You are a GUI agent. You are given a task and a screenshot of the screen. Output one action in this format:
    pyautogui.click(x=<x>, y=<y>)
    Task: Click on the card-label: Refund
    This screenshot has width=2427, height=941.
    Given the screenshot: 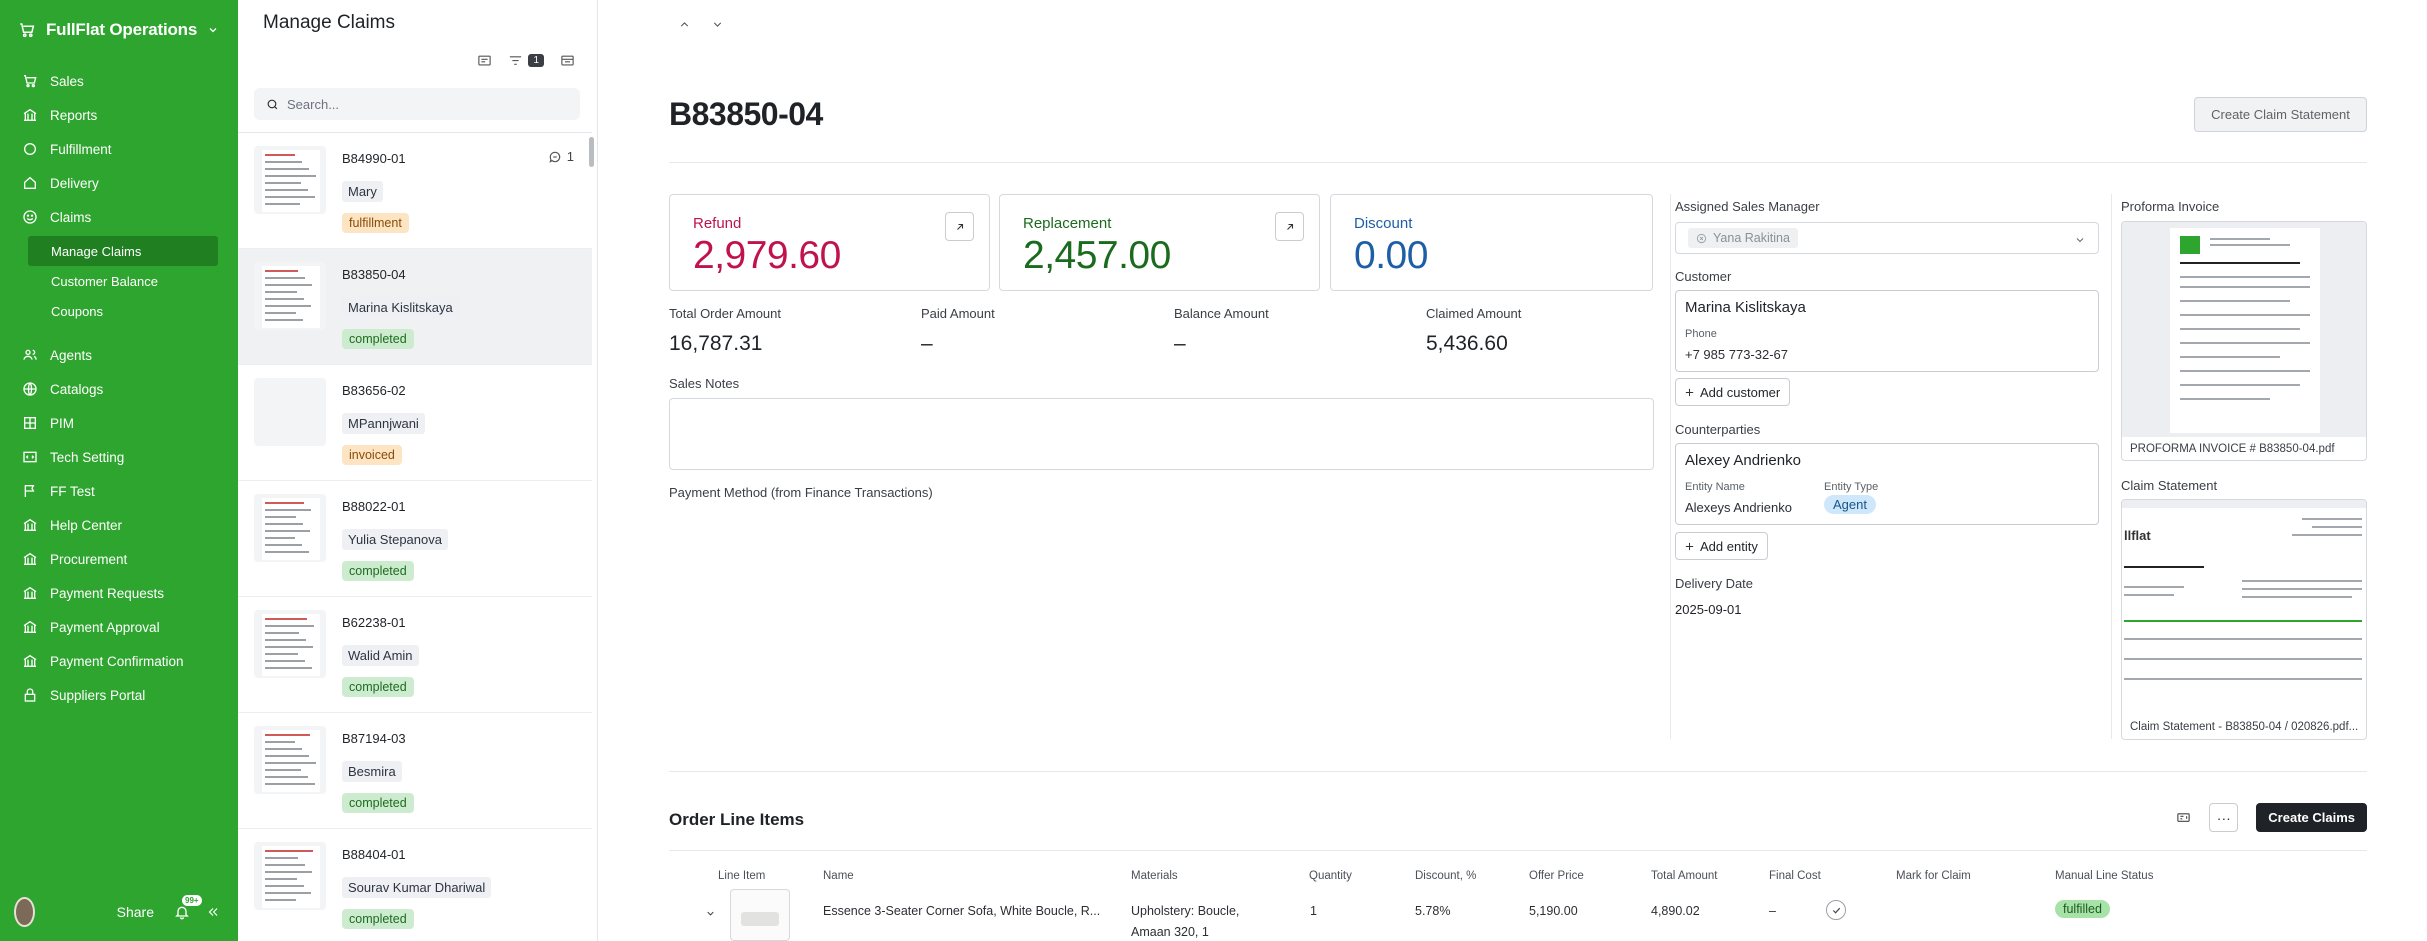 What is the action you would take?
    pyautogui.click(x=717, y=223)
    